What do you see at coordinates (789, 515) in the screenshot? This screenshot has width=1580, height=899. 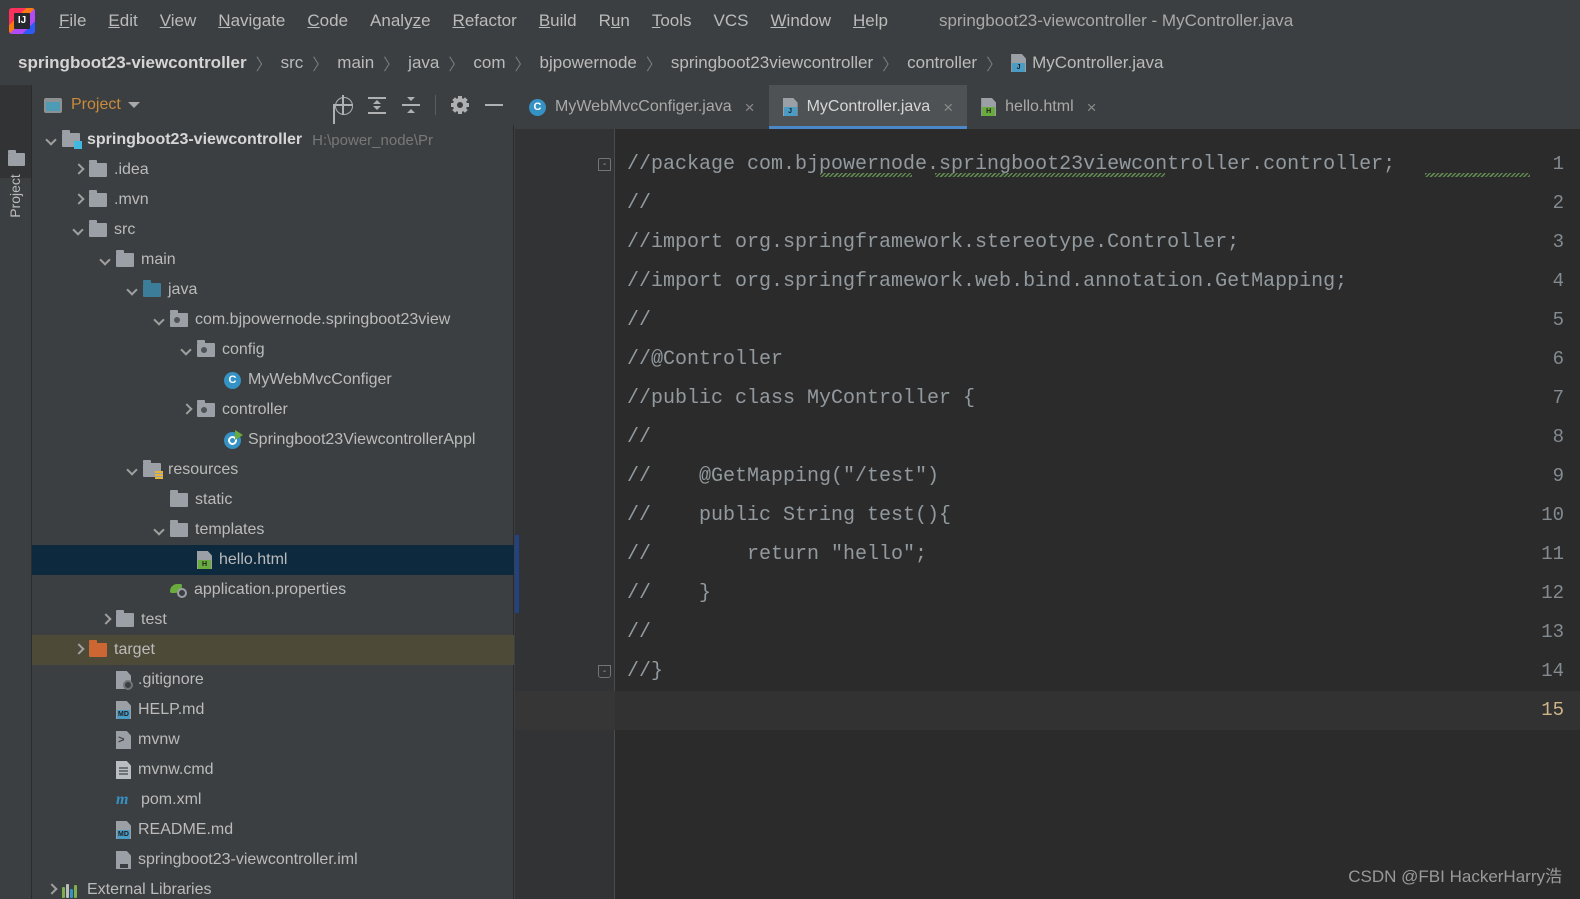 I see `code-line: // public String test(){` at bounding box center [789, 515].